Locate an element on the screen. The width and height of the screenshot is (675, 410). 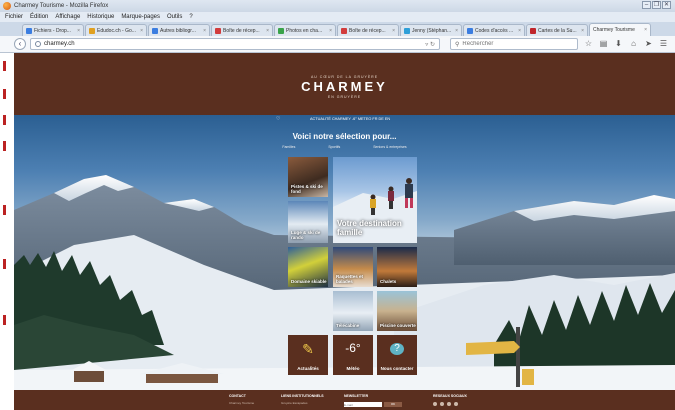
swiss-flag-icon is located at coordinates (533, 30).